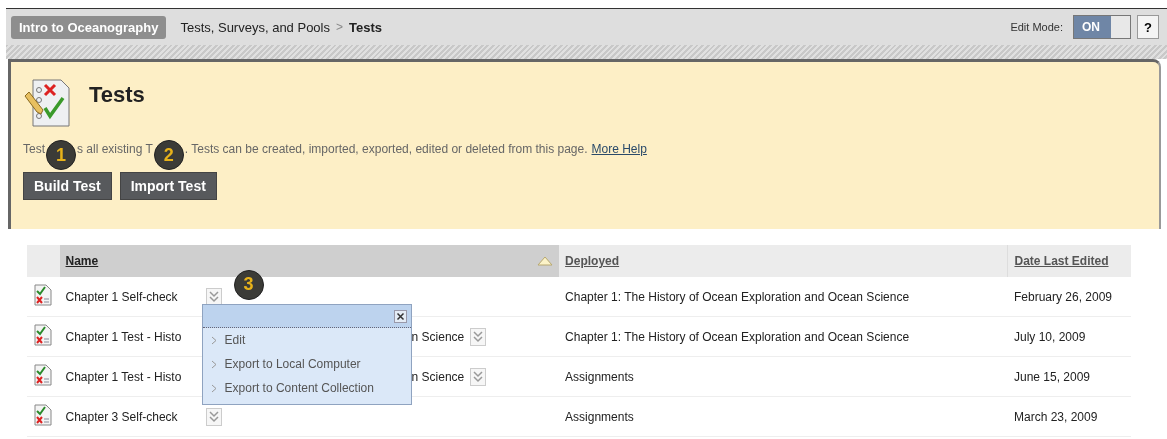 This screenshot has width=1167, height=439. I want to click on description-text: . Tests can be created, imported, exported, edited or deleted from this page., so click(386, 149).